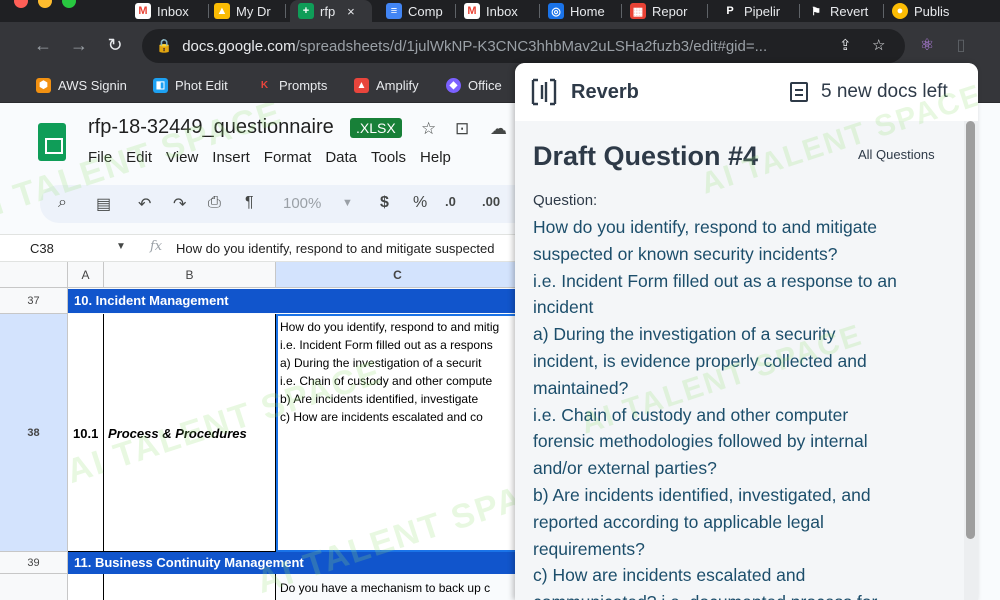  I want to click on zoom-select: 100%, so click(302, 203).